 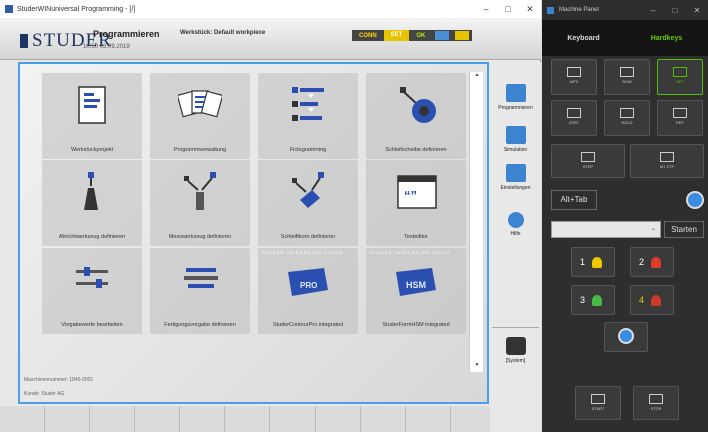 I want to click on tile-label: Werkstückprojekt, so click(x=92, y=150).